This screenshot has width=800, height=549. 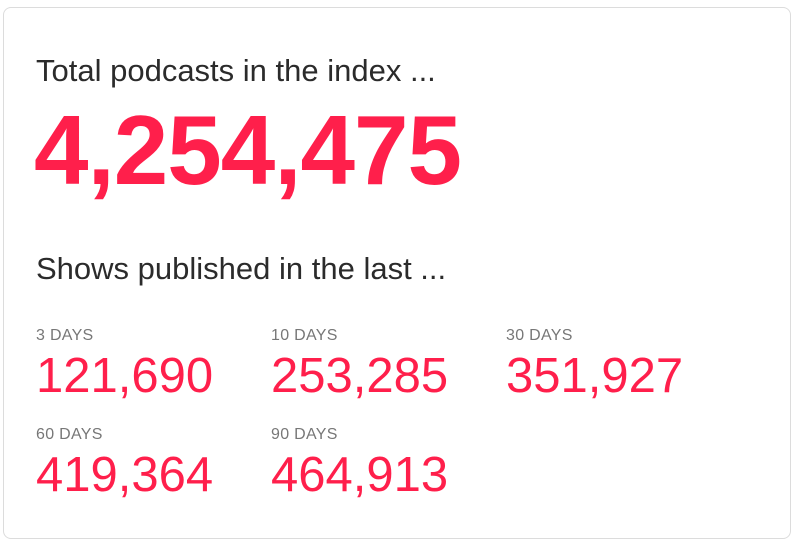 What do you see at coordinates (304, 335) in the screenshot?
I see `stat-label: 10 DAYS` at bounding box center [304, 335].